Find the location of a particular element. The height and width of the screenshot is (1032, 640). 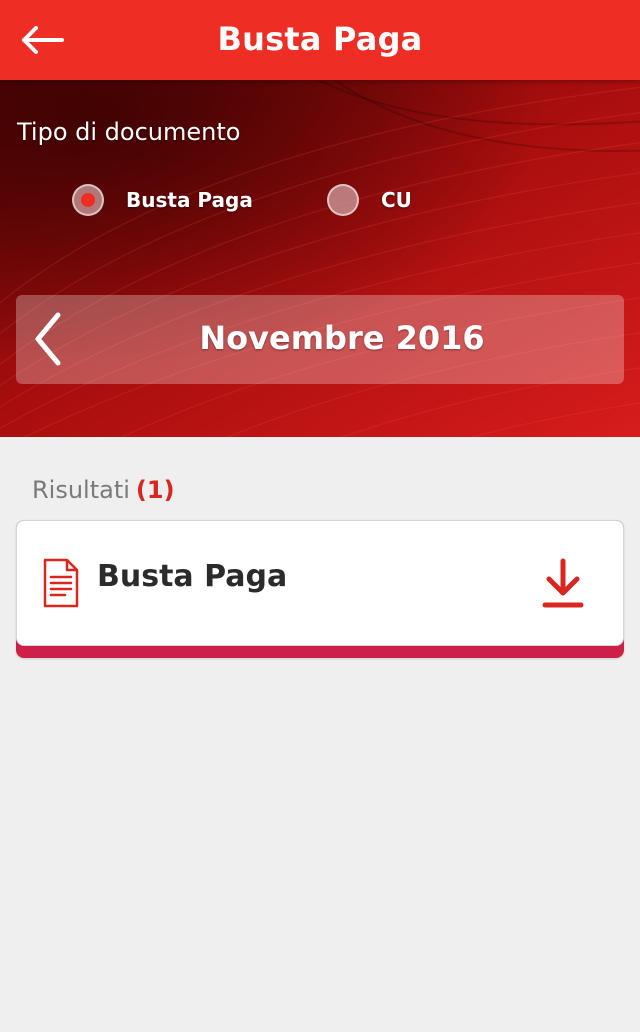

results-label: Risultati is located at coordinates (81, 490).